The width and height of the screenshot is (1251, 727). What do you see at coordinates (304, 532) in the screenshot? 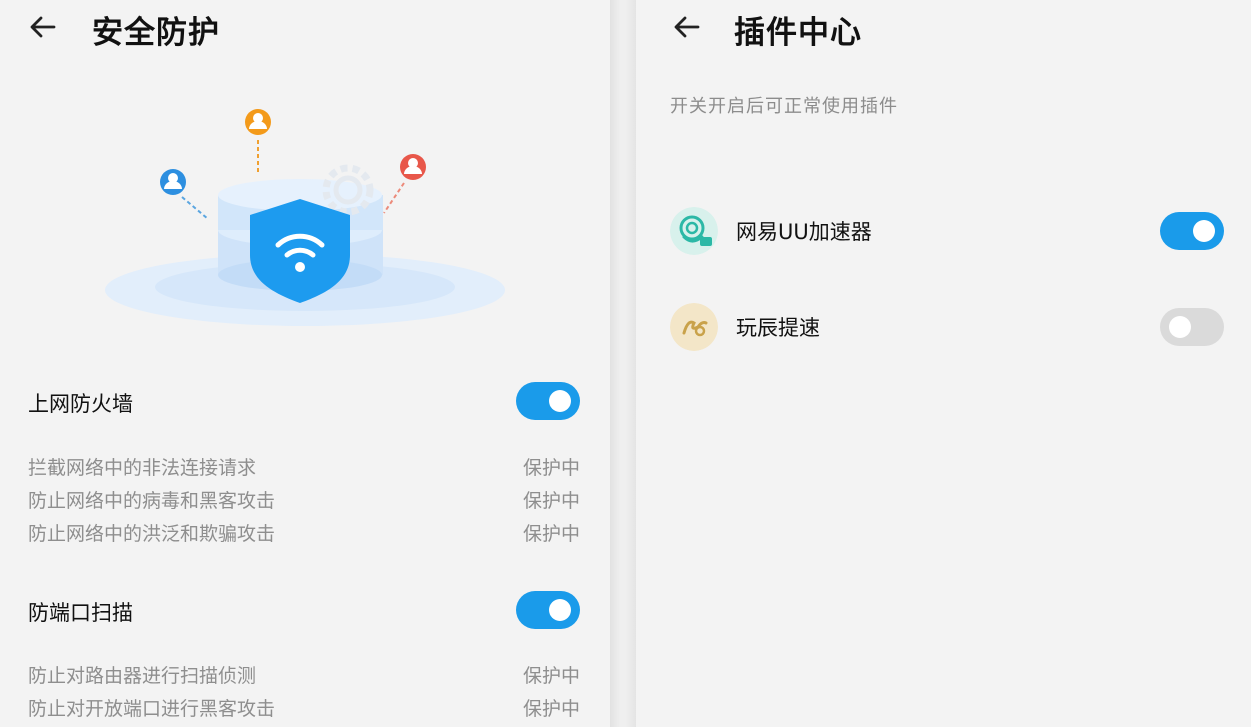
I see `firewall-row: 防止网络中的洪泛和欺骗攻击 保护中` at bounding box center [304, 532].